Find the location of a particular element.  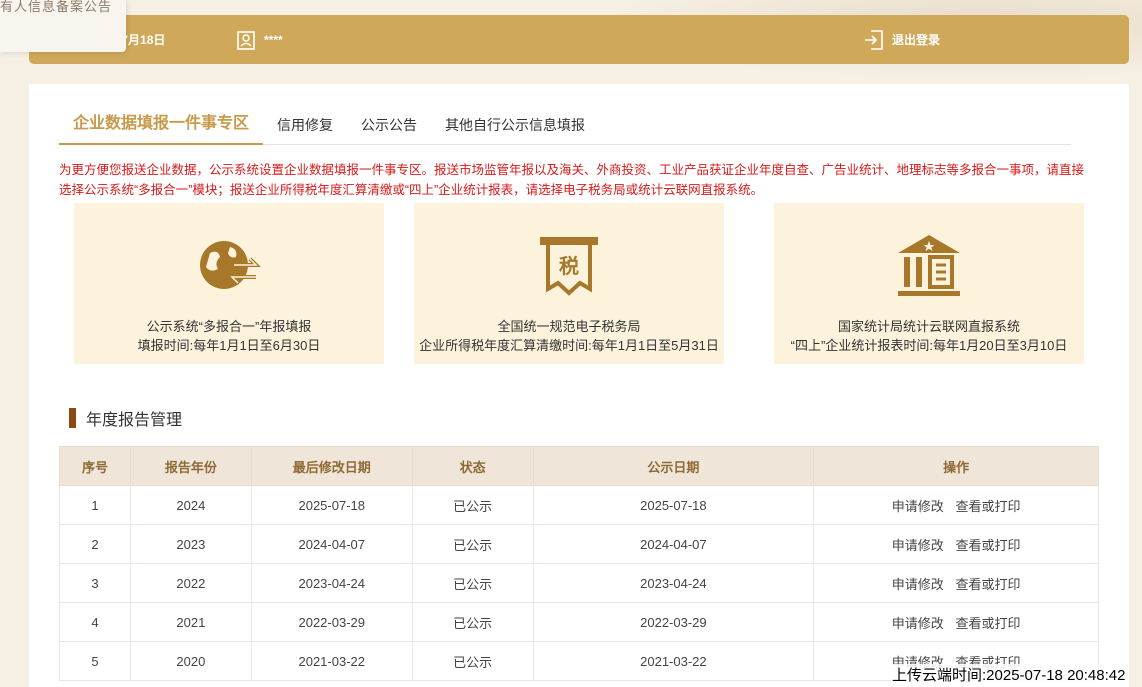

logout-button: 退出登录 is located at coordinates (901, 39).